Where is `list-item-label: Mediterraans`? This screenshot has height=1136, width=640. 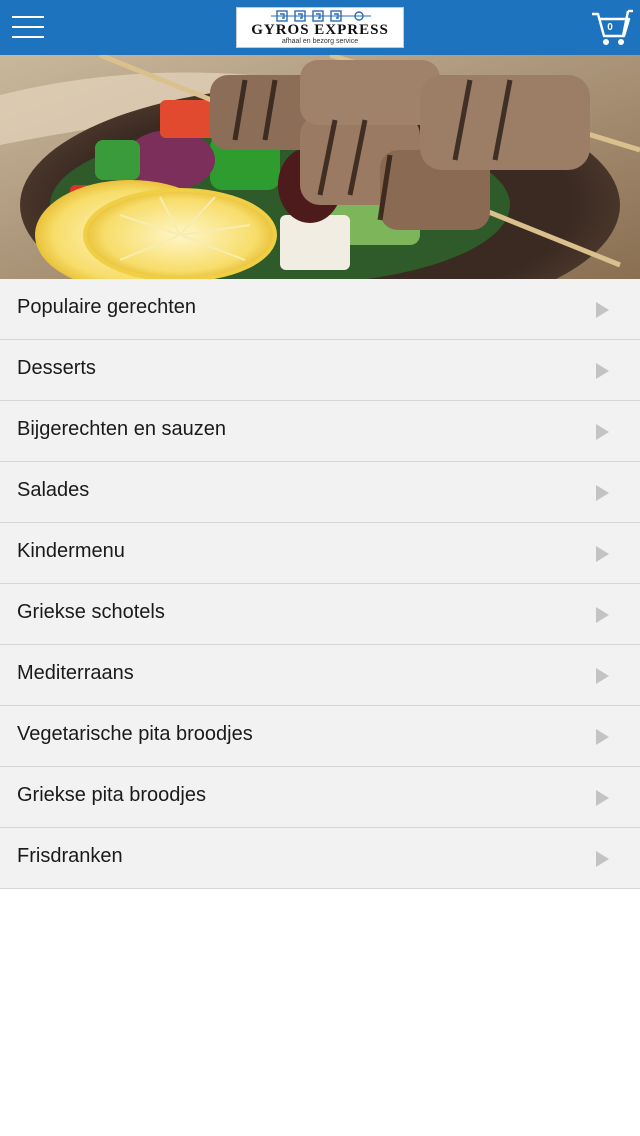 list-item-label: Mediterraans is located at coordinates (75, 673).